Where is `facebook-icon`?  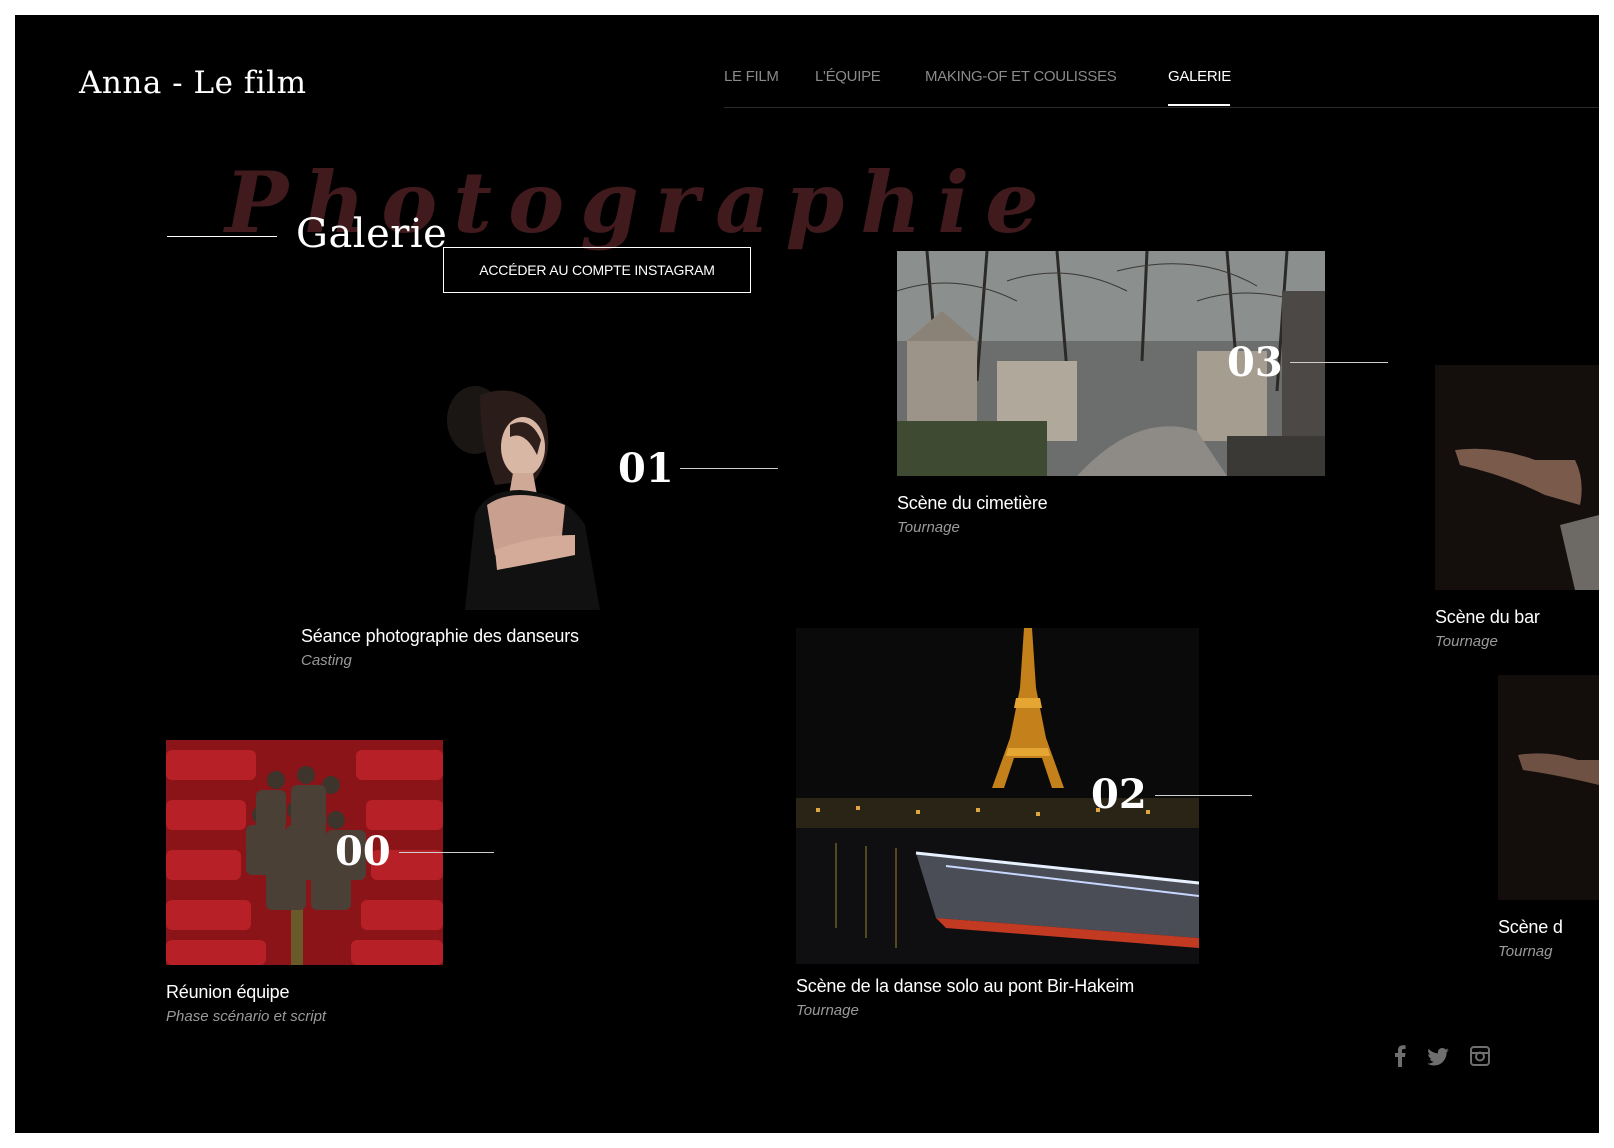
facebook-icon is located at coordinates (1400, 1058).